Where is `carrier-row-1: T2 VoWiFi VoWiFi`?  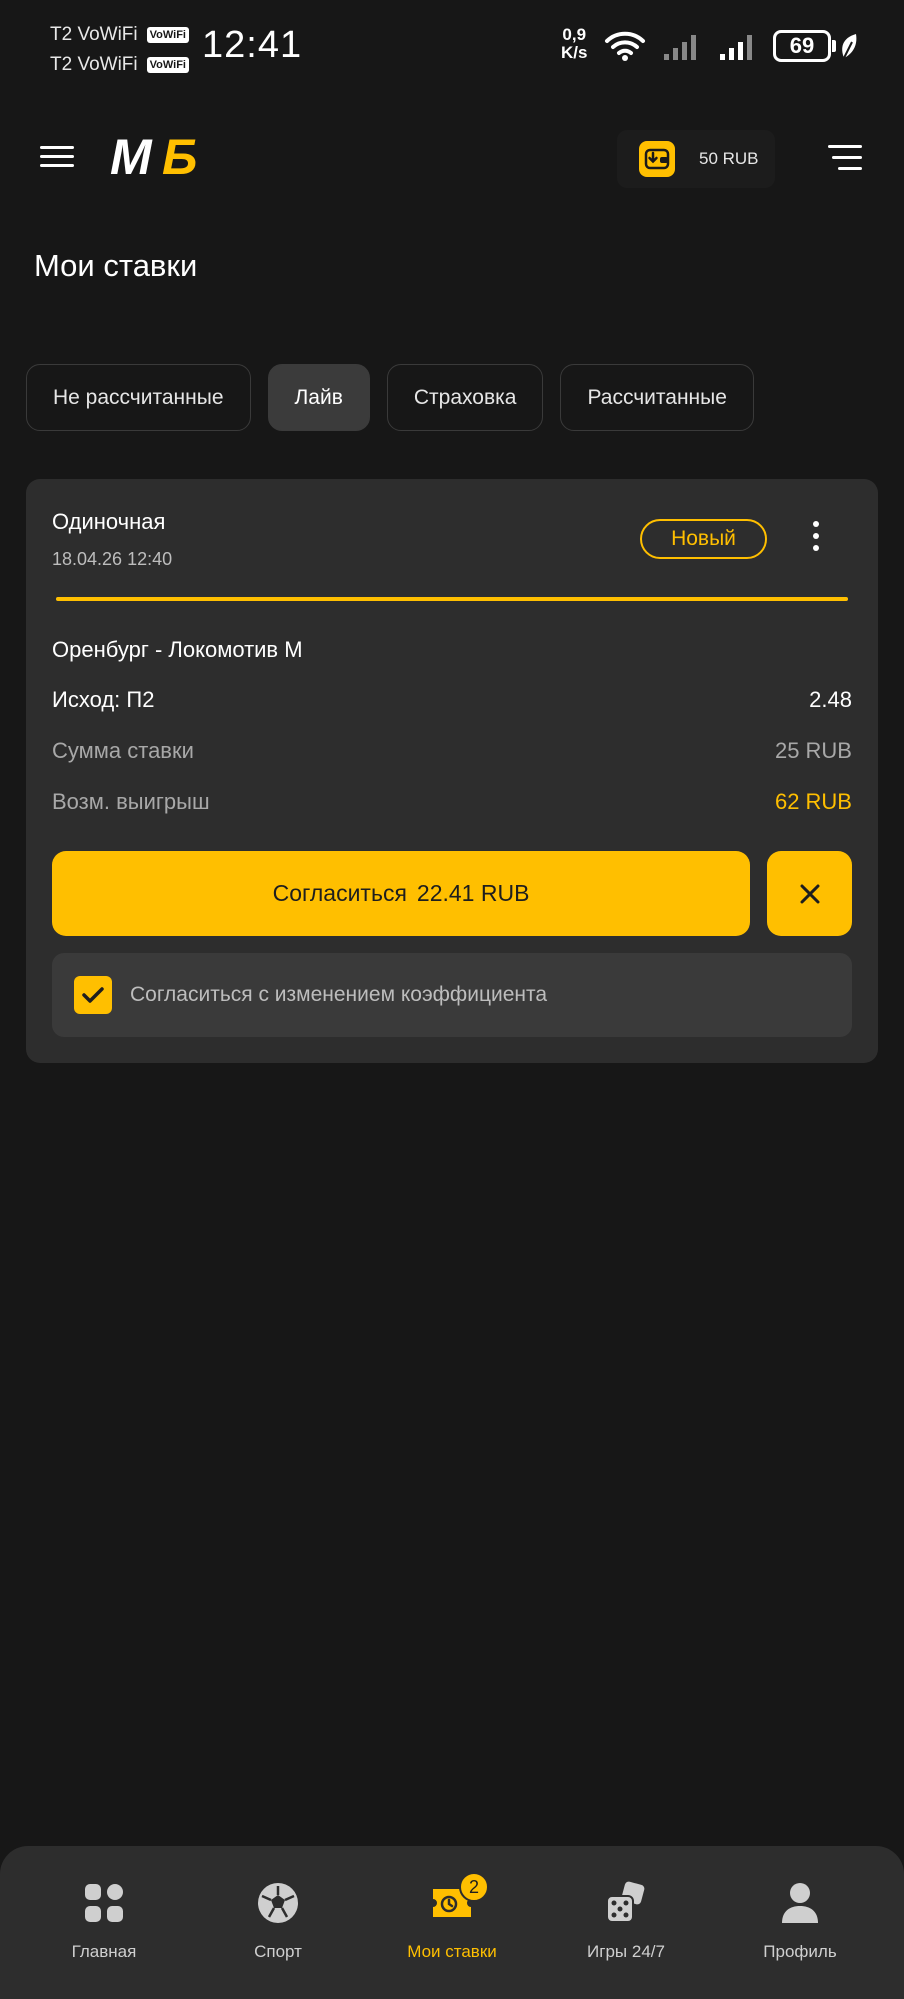 carrier-row-1: T2 VoWiFi VoWiFi is located at coordinates (119, 35).